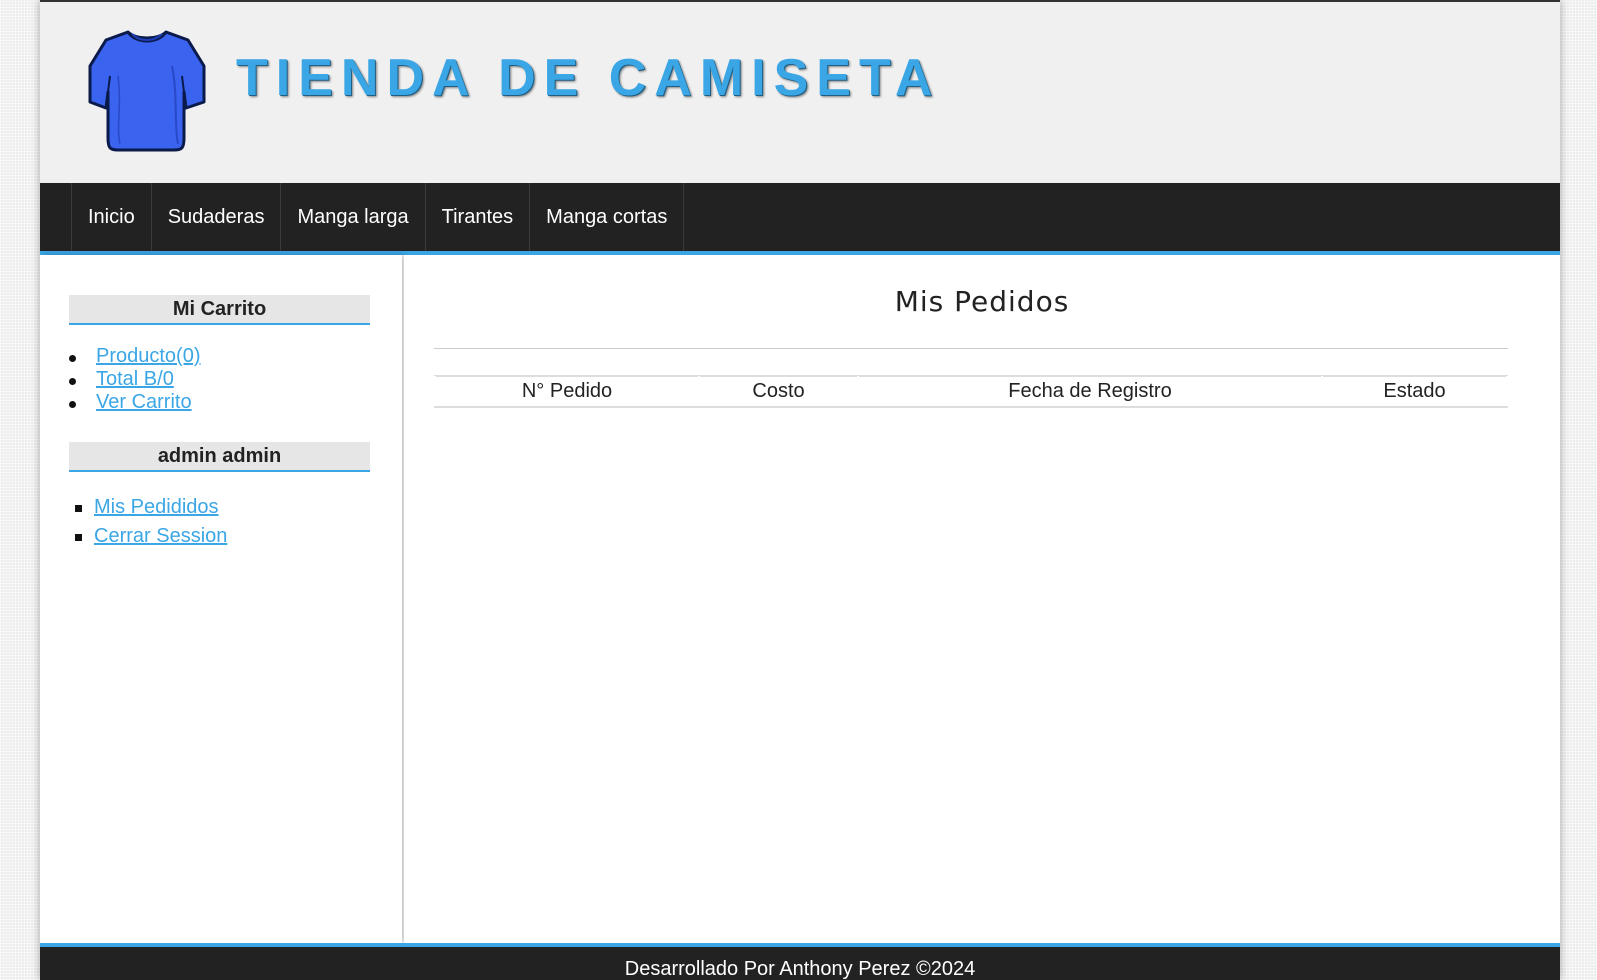 This screenshot has height=980, width=1597. I want to click on column-header-order-number: N° Pedido, so click(567, 391).